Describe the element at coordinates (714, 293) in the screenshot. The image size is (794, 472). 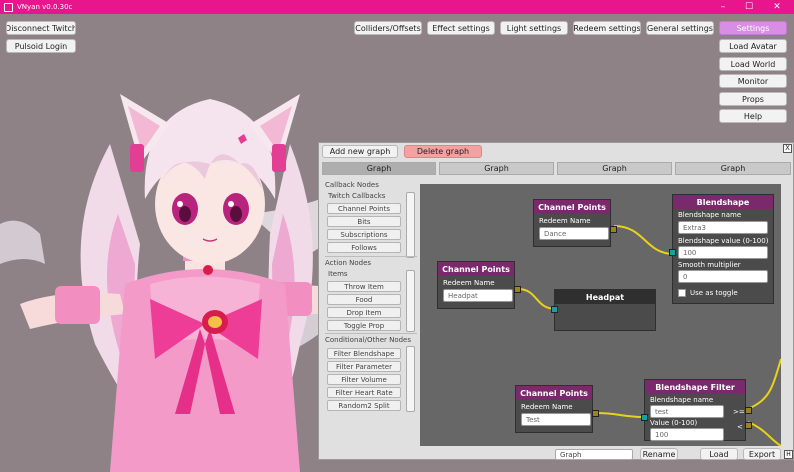
I see `use-as-toggle-label: Use as toggle` at that location.